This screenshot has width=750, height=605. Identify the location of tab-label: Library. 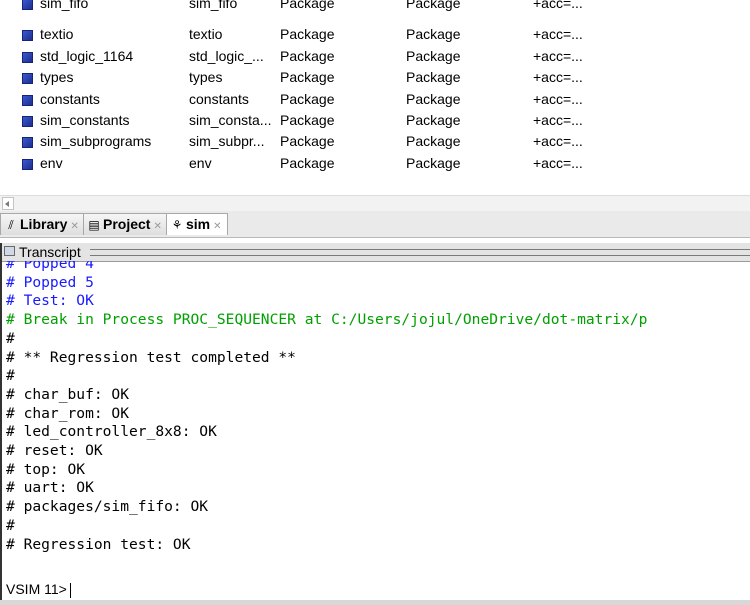
(44, 224).